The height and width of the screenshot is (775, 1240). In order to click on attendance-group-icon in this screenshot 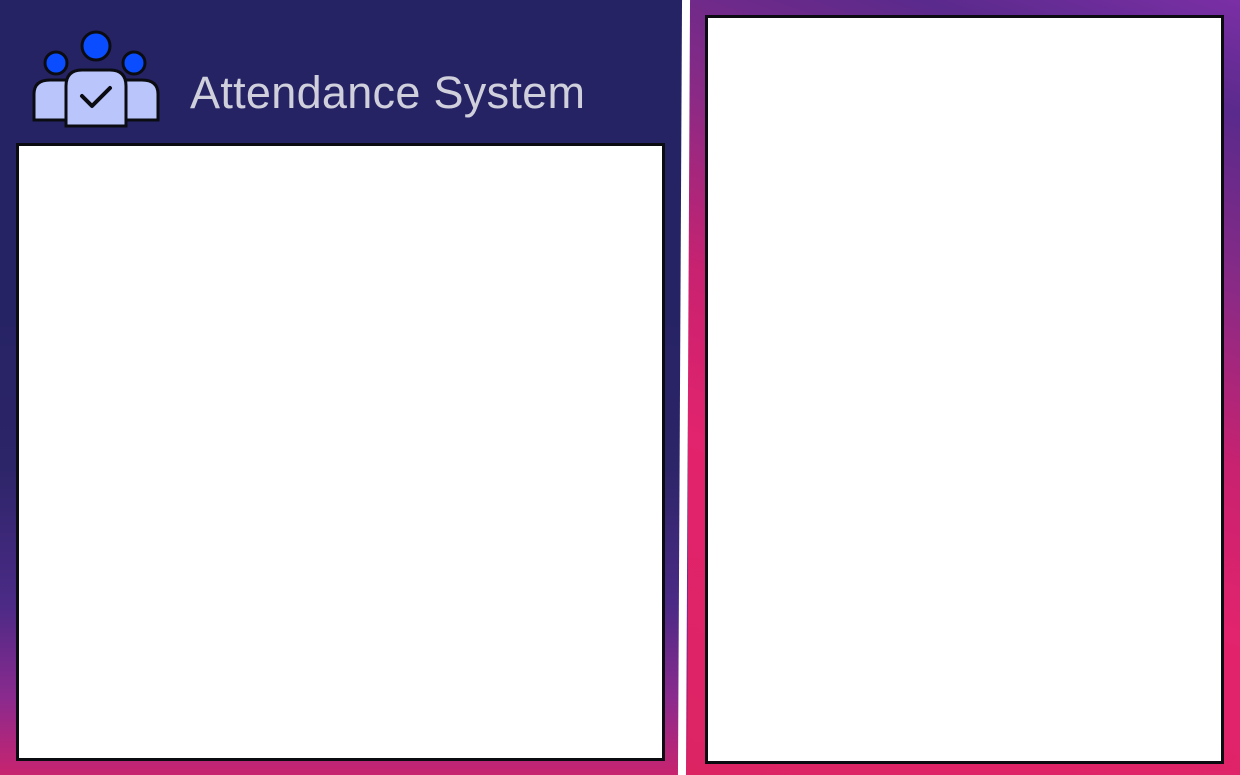, I will do `click(96, 79)`.